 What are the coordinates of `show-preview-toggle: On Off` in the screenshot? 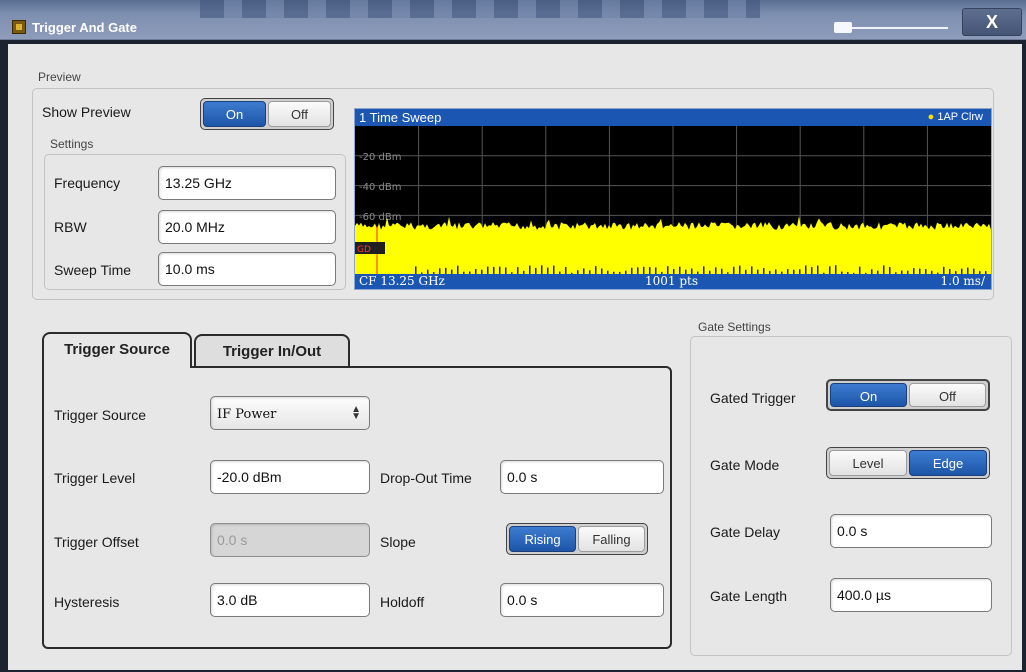 It's located at (267, 114).